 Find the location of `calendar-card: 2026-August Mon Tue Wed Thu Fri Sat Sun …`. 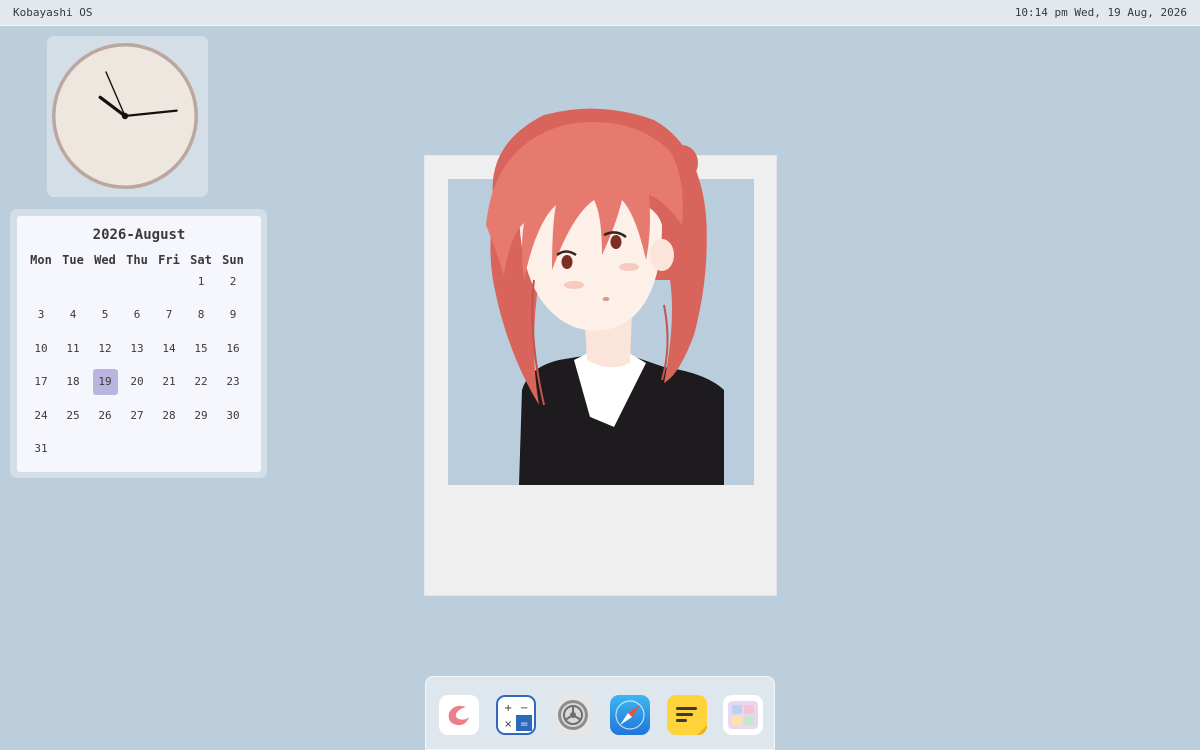

calendar-card: 2026-August Mon Tue Wed Thu Fri Sat Sun … is located at coordinates (139, 344).